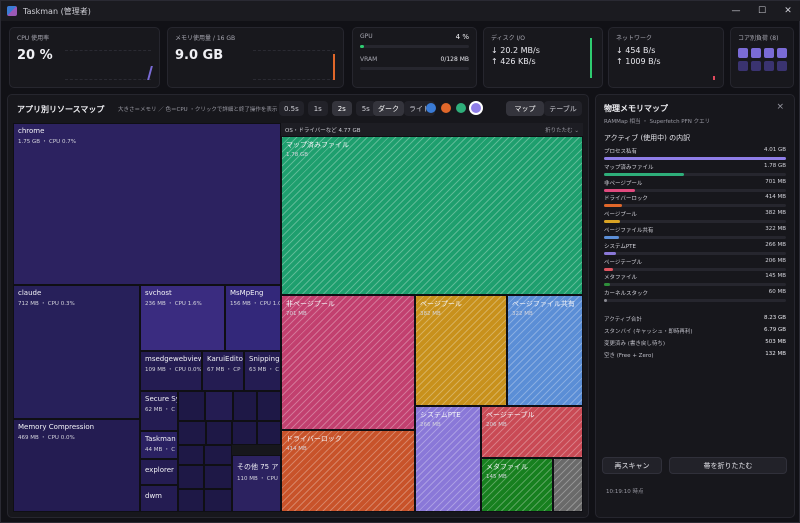 The height and width of the screenshot is (523, 800). What do you see at coordinates (695, 217) in the screenshot?
I see `breakdown-row: ページプール 382 MB` at bounding box center [695, 217].